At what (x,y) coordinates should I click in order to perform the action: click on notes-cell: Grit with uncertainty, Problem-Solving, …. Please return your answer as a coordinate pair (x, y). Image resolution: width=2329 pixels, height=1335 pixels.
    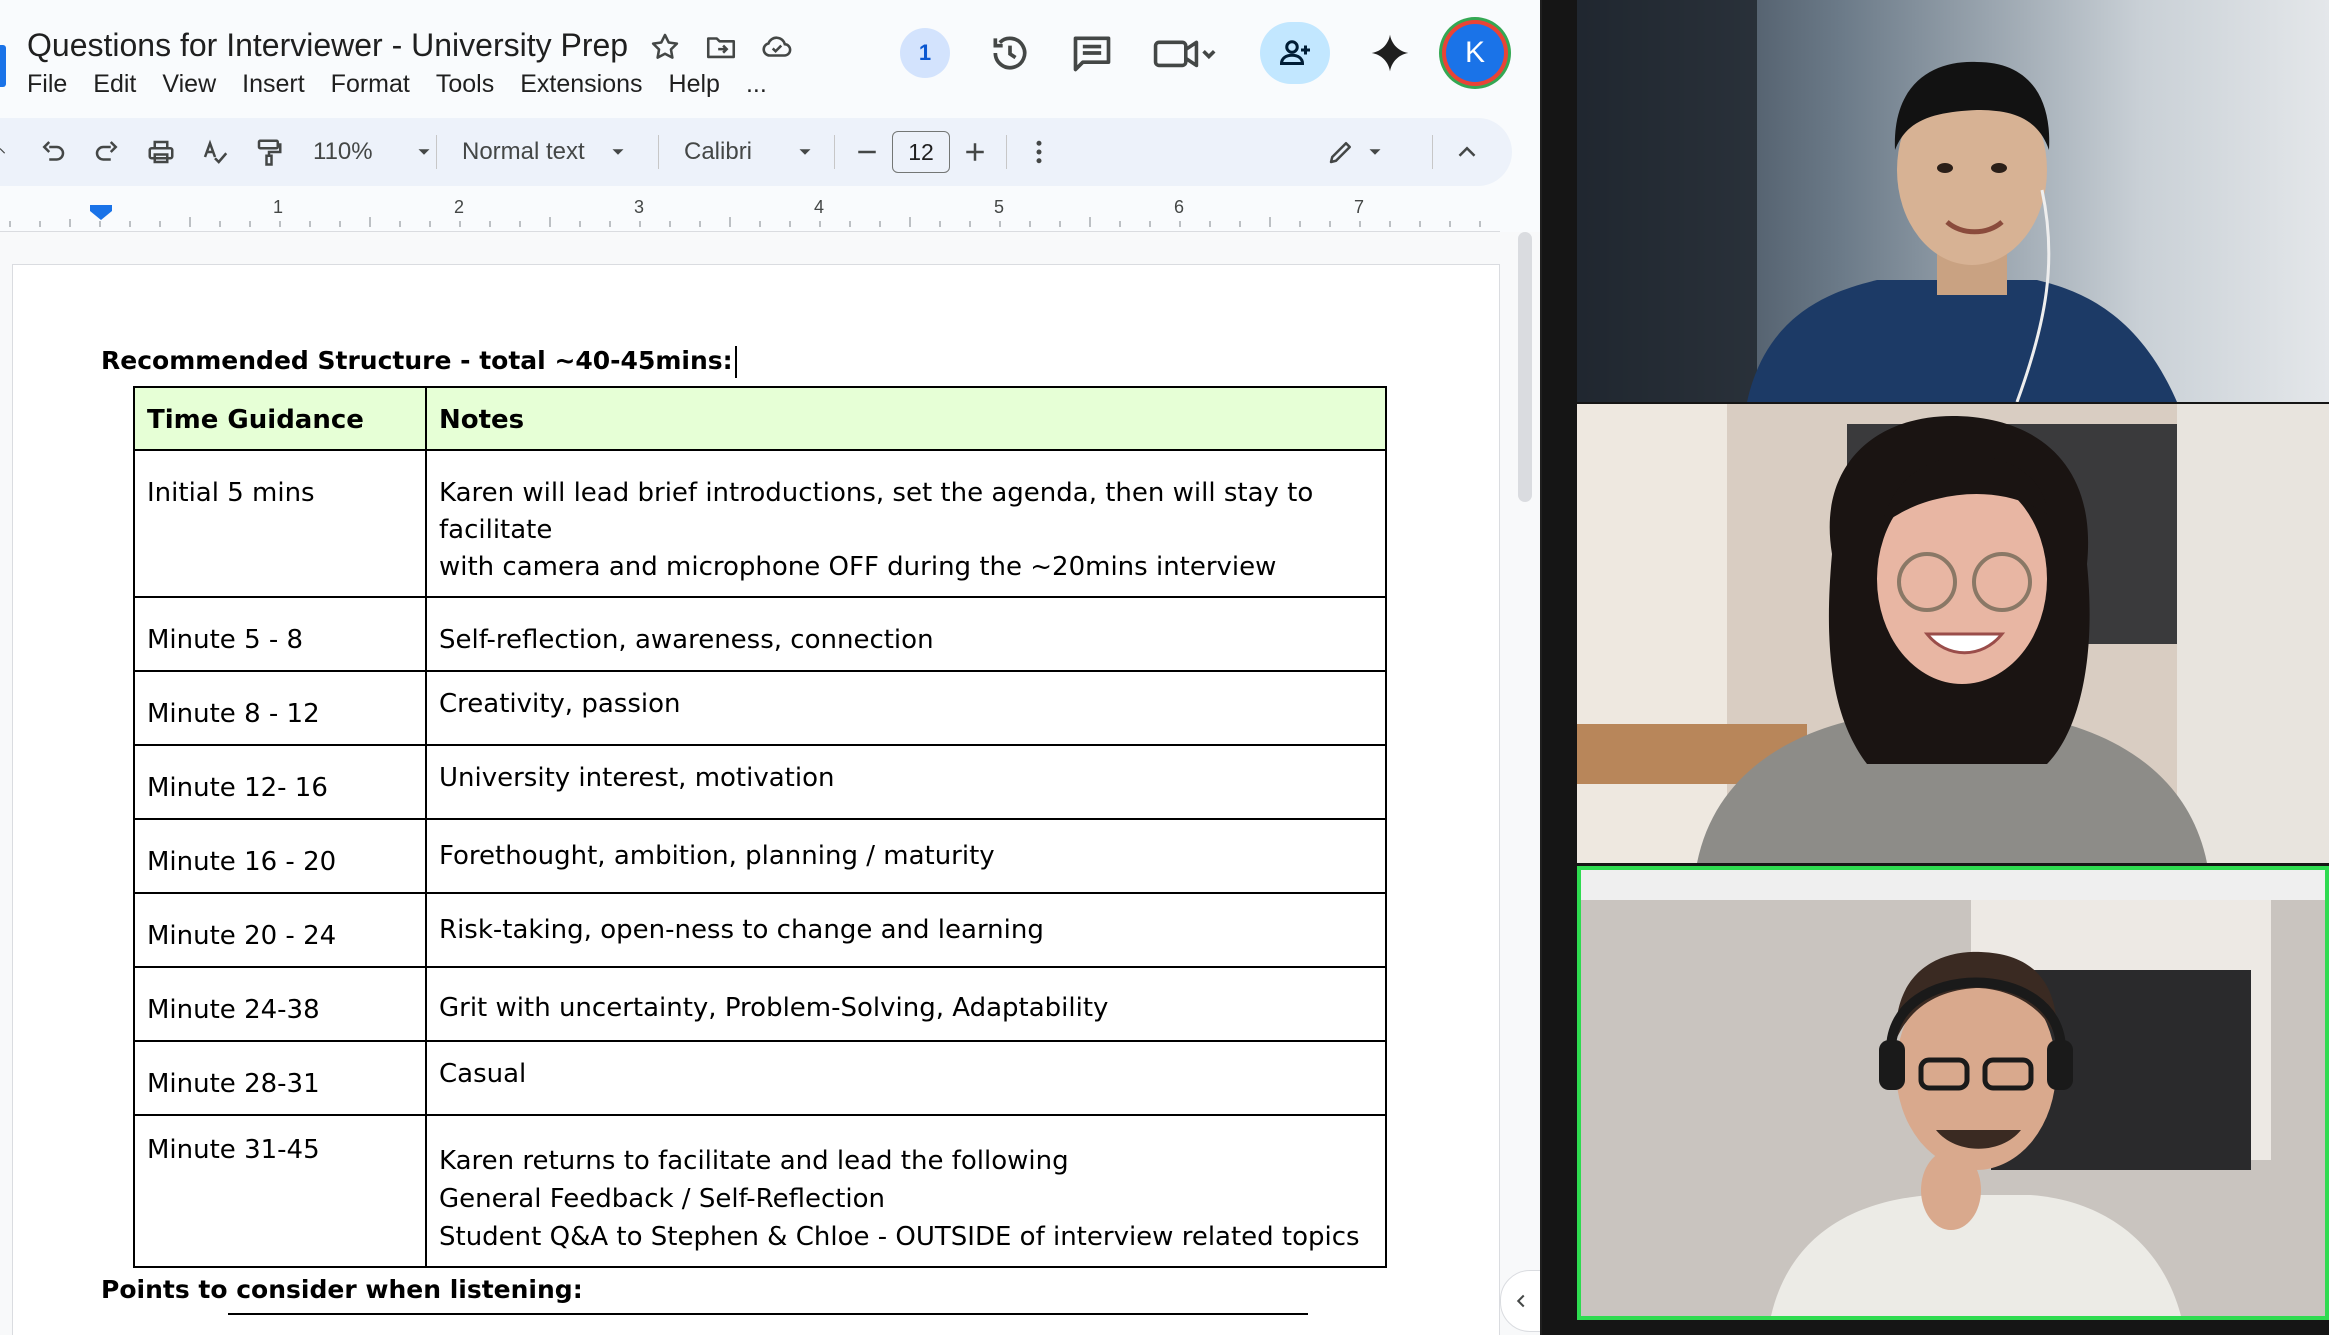
    Looking at the image, I should click on (906, 1004).